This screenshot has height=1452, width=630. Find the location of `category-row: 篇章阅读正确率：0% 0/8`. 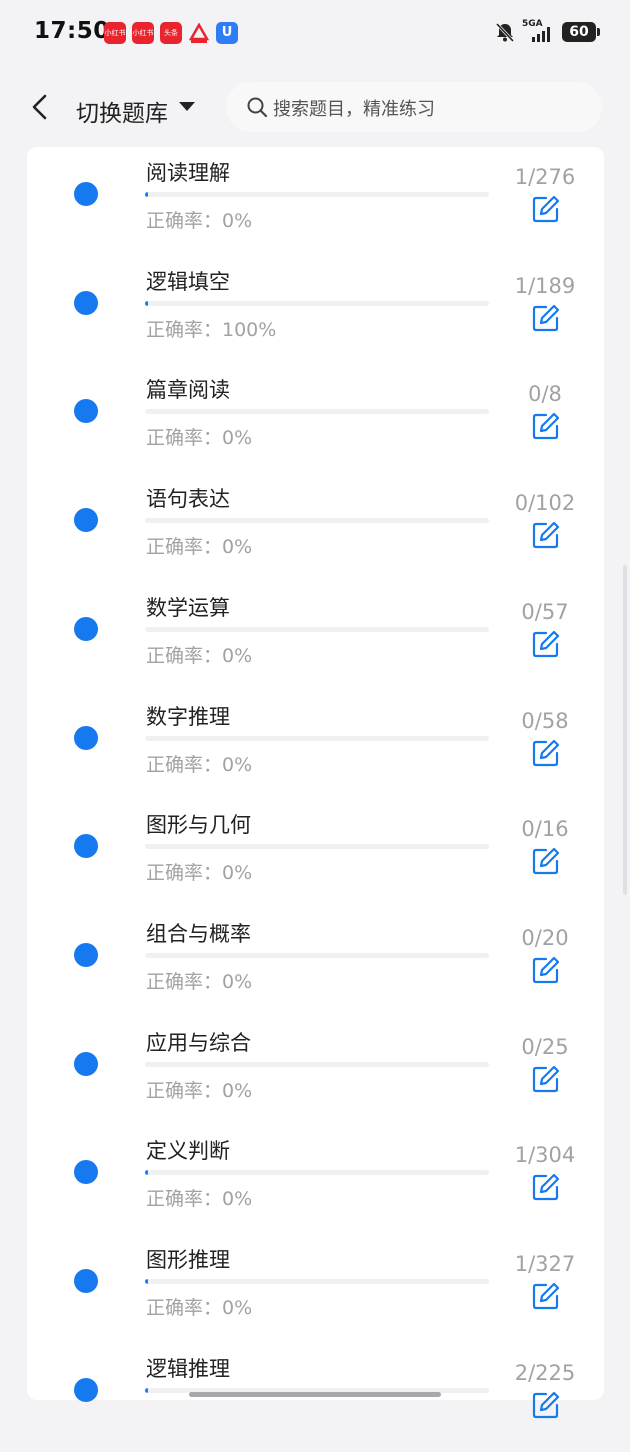

category-row: 篇章阅读正确率：0% 0/8 is located at coordinates (315, 418).